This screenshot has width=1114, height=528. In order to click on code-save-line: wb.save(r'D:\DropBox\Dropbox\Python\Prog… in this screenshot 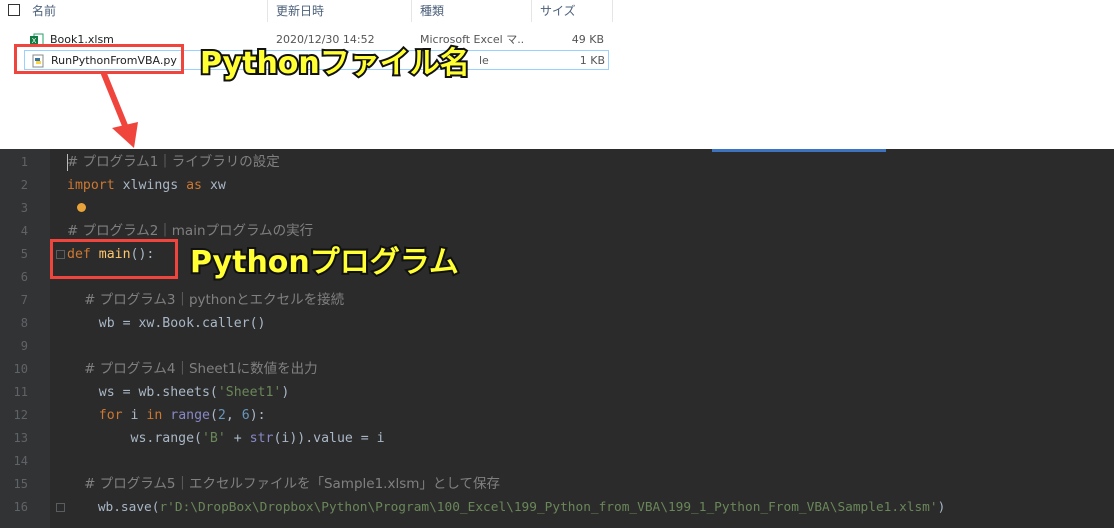, I will do `click(506, 507)`.